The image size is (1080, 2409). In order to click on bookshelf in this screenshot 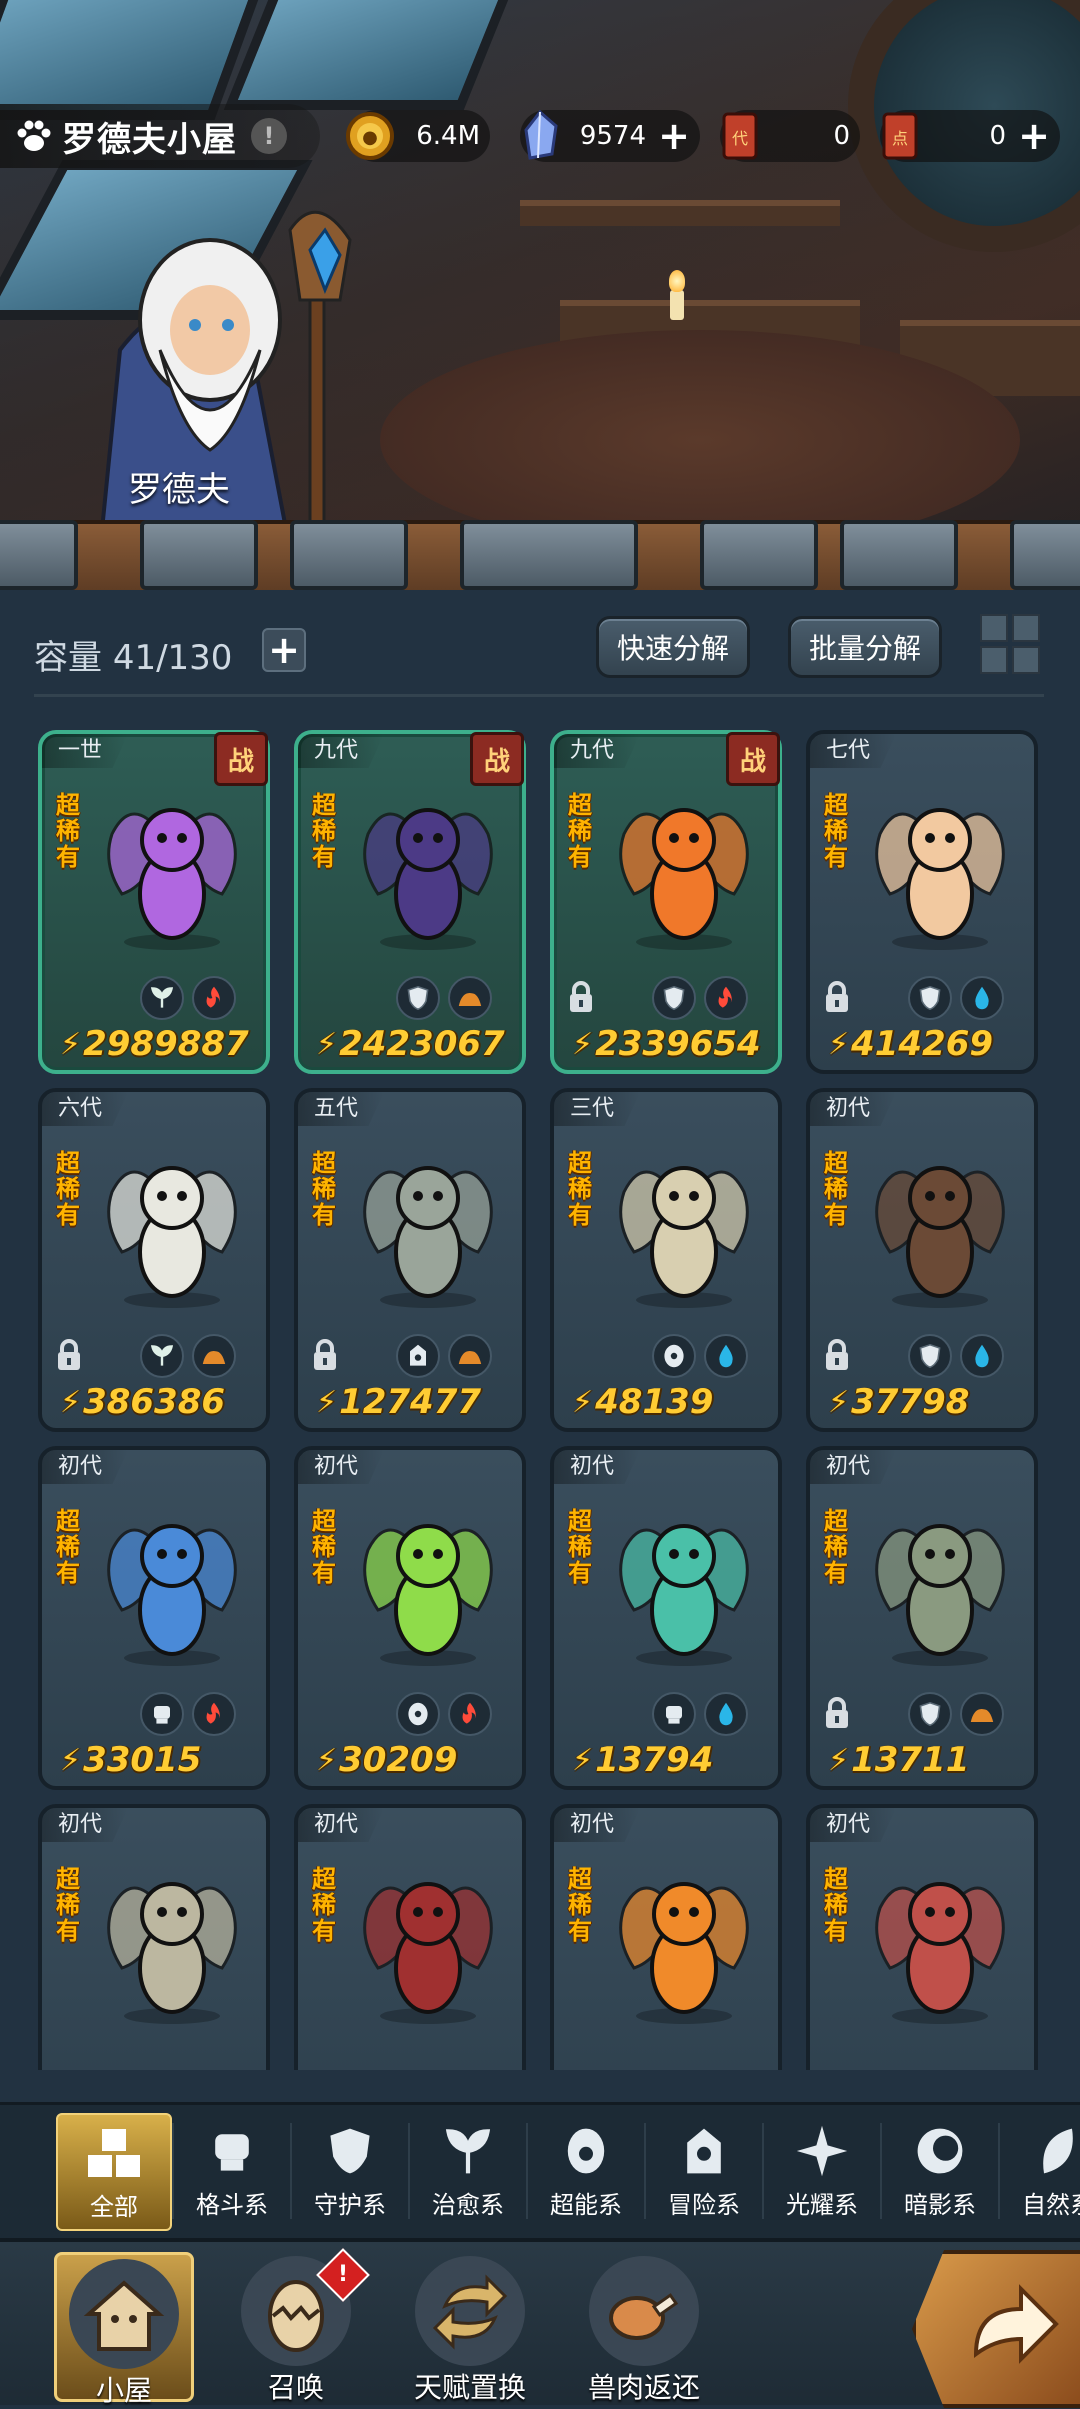, I will do `click(680, 213)`.